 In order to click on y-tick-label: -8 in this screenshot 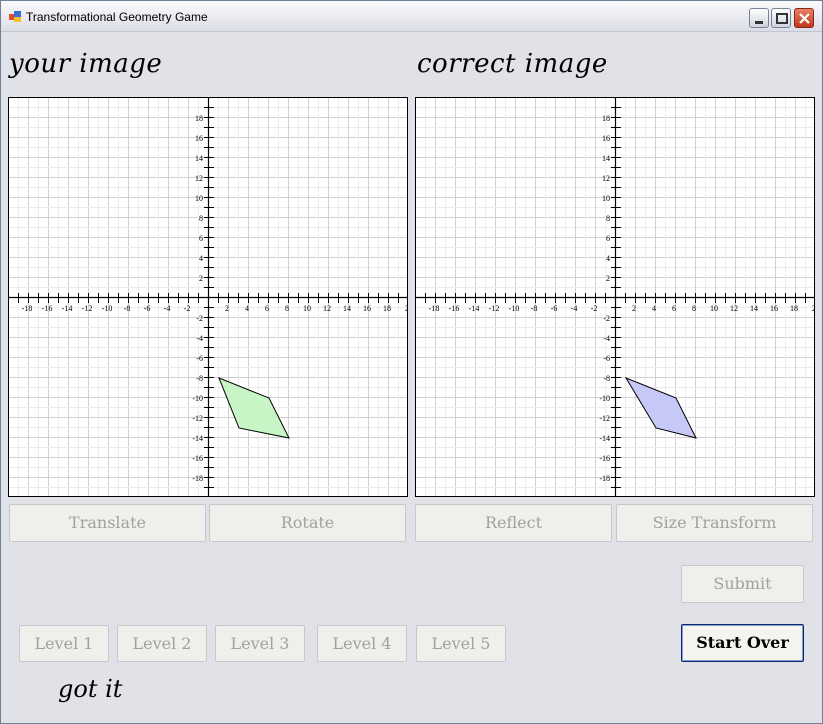, I will do `click(606, 378)`.